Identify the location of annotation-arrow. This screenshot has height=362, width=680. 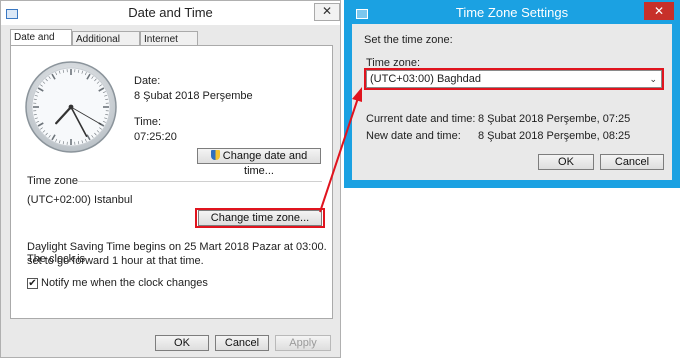
(340, 150).